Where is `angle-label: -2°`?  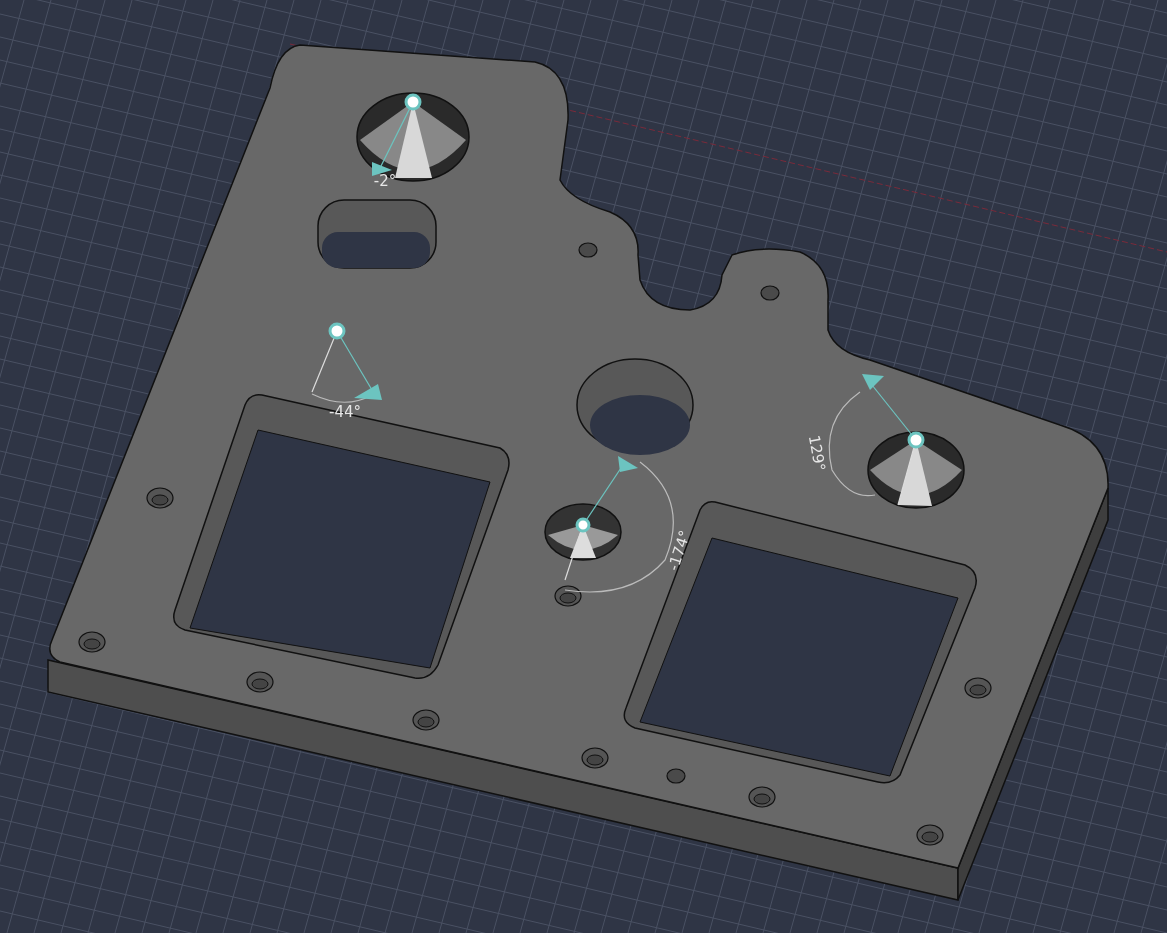
angle-label: -2° is located at coordinates (385, 181).